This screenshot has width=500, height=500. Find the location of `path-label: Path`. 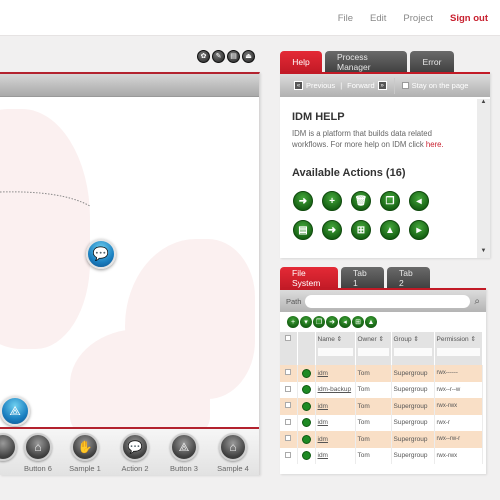

path-label: Path is located at coordinates (294, 301).